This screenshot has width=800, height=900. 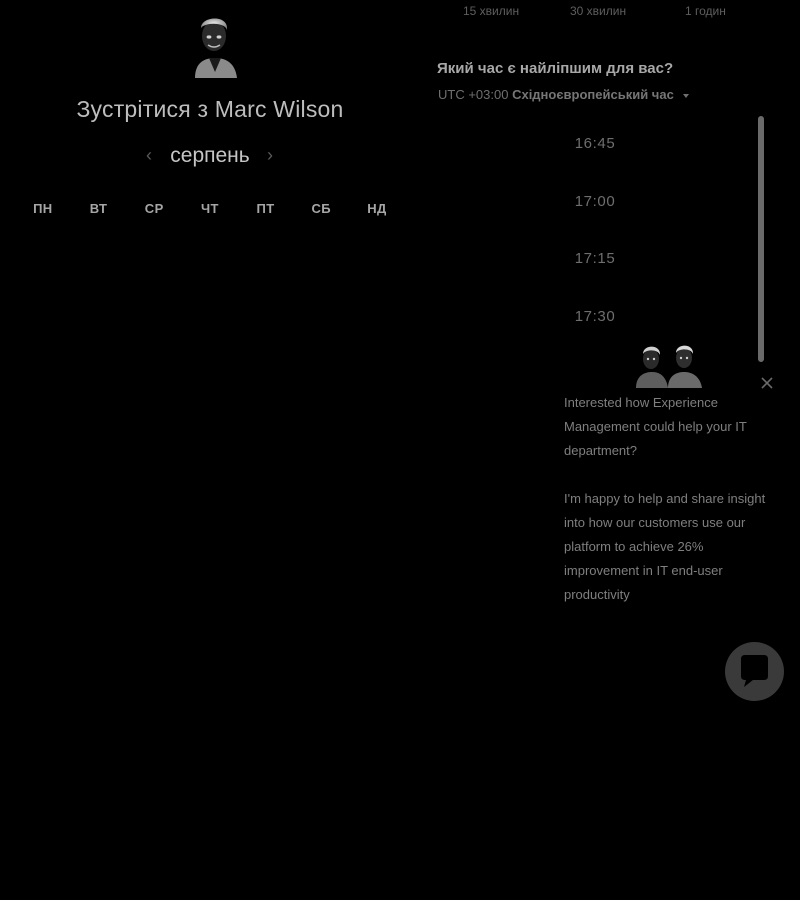 I want to click on weekday-header: ПН ВТ СР ЧТ ПТ СБ НД, so click(x=210, y=208).